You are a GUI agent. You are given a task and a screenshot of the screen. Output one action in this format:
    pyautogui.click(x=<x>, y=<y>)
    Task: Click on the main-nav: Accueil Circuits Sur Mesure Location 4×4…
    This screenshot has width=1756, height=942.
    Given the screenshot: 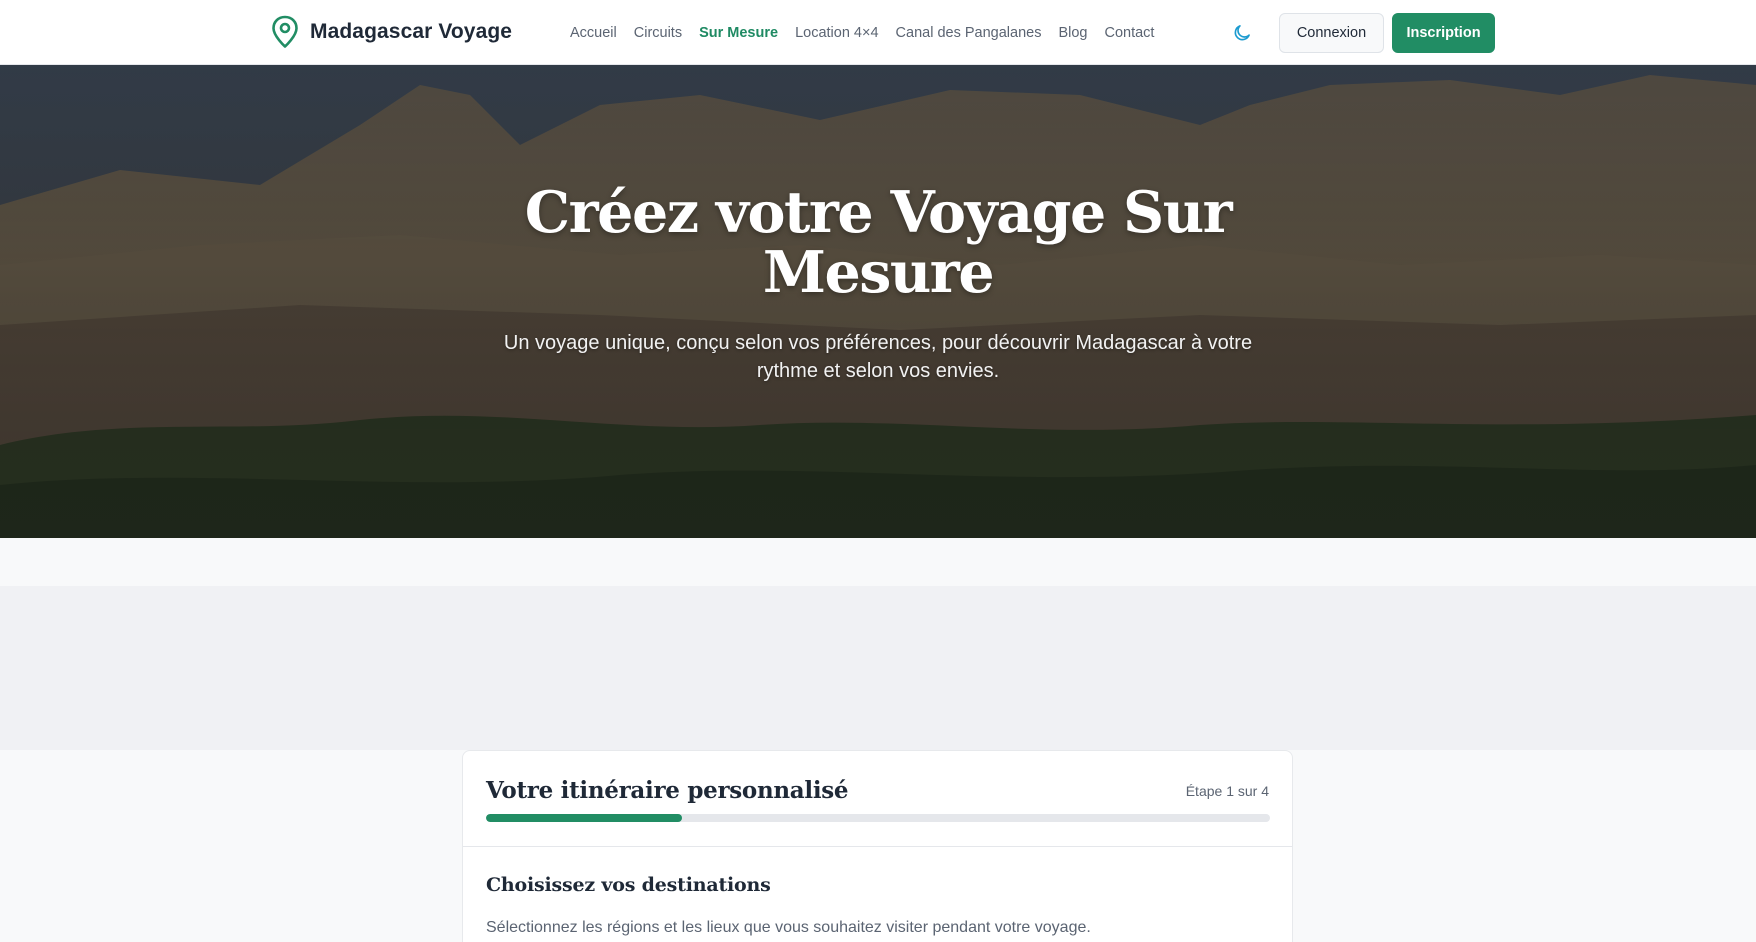 What is the action you would take?
    pyautogui.click(x=862, y=32)
    